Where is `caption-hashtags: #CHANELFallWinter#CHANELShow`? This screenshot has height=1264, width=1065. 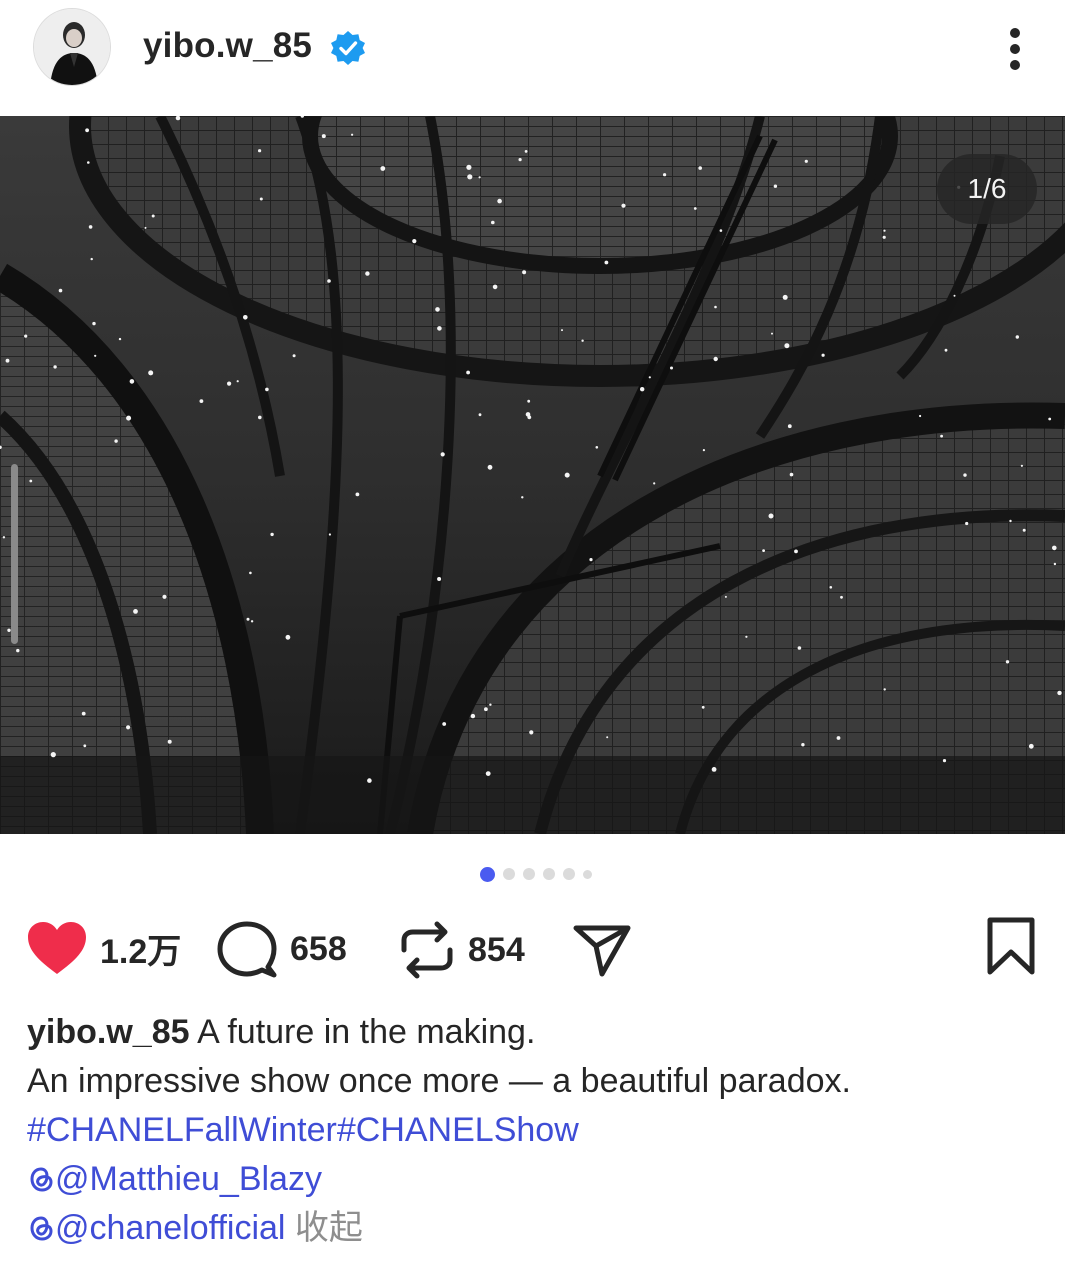 caption-hashtags: #CHANELFallWinter#CHANELShow is located at coordinates (537, 1130).